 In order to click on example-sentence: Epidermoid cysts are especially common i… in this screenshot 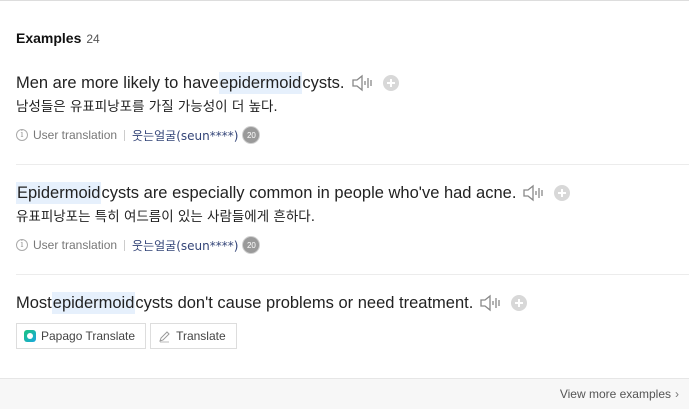, I will do `click(352, 193)`.